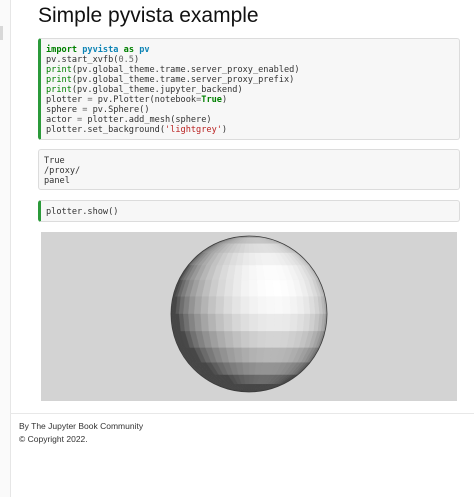 This screenshot has width=474, height=497. Describe the element at coordinates (62, 50) in the screenshot. I see `keyword-import: import` at that location.